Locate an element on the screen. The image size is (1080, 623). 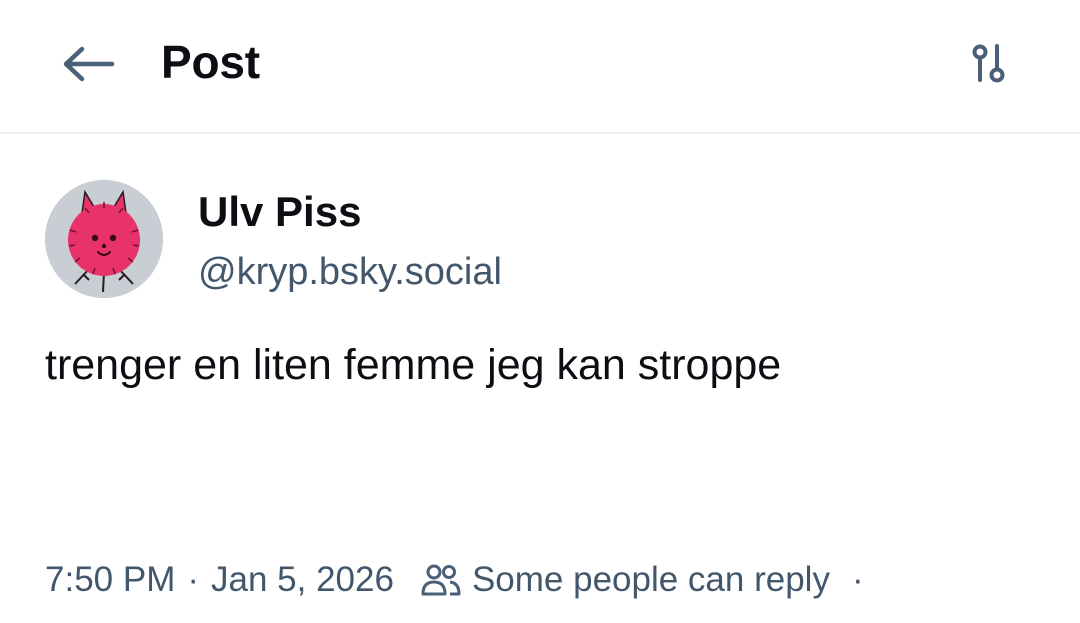
post-date: Jan 5, 2026 is located at coordinates (302, 579).